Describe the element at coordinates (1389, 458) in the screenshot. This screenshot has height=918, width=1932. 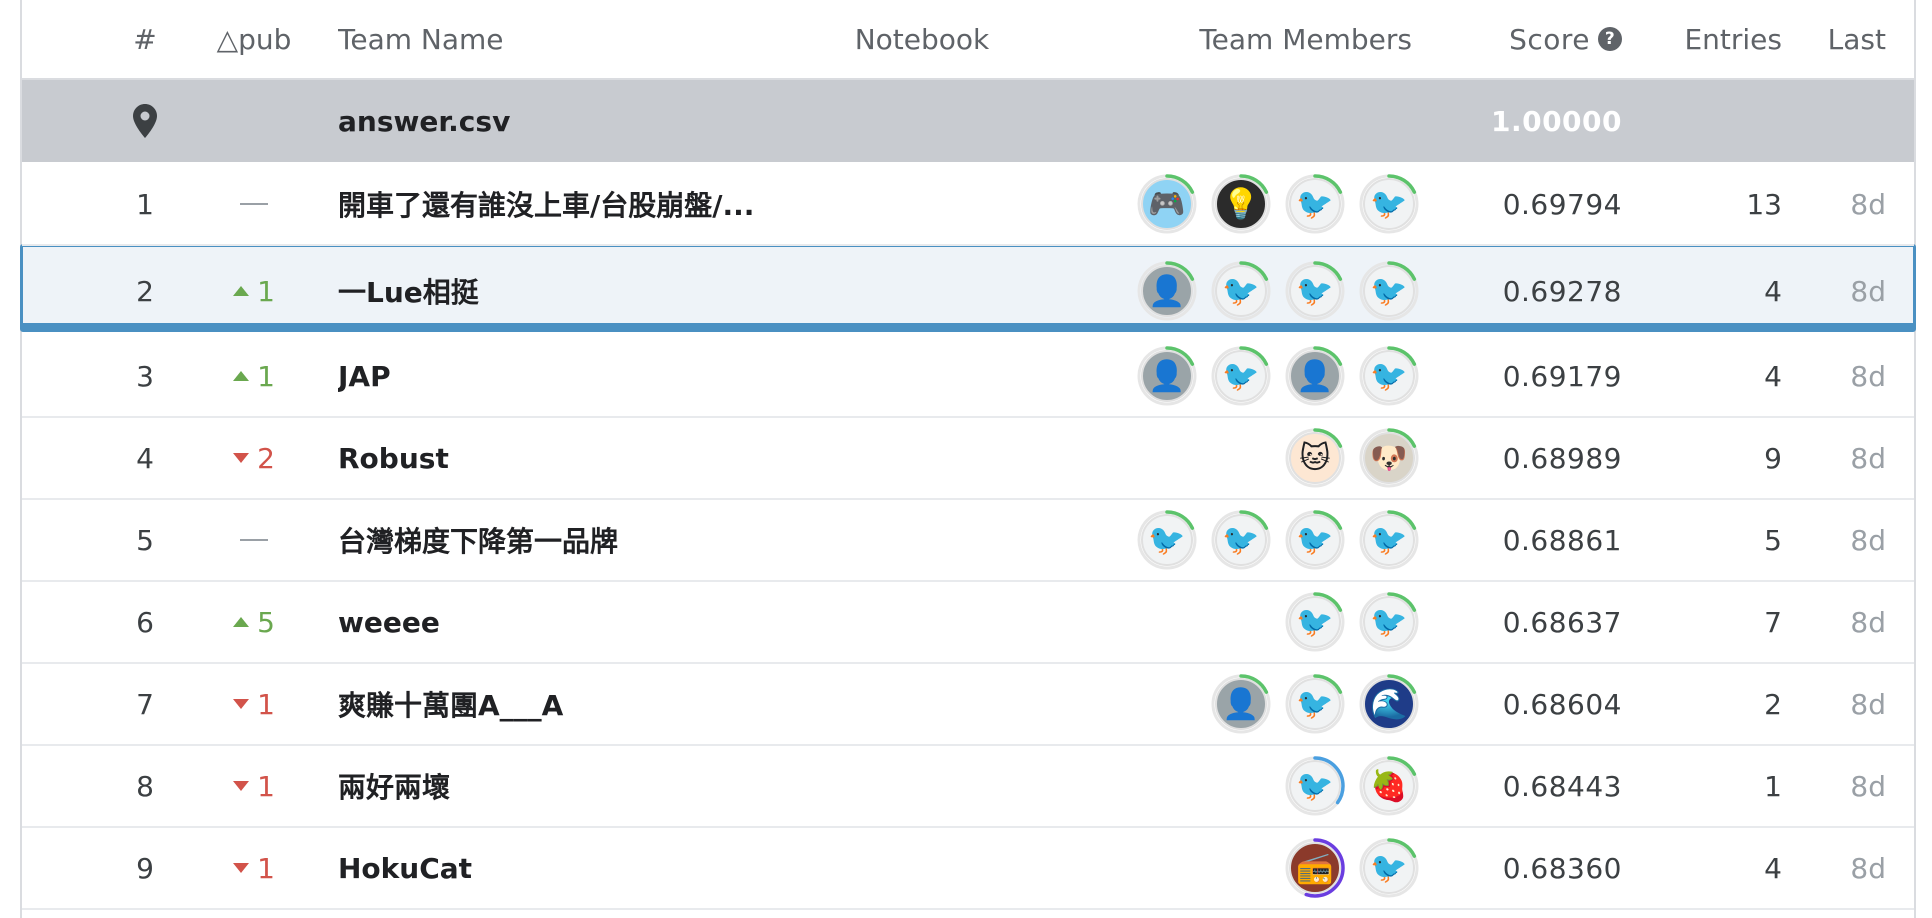
I see `avatar: 🐶` at that location.